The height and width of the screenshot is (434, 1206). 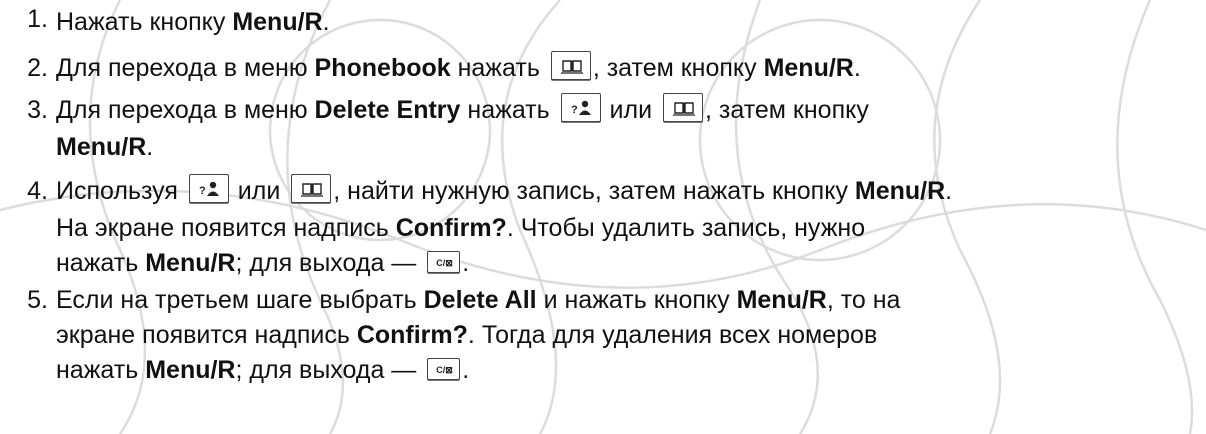 What do you see at coordinates (37, 19) in the screenshot?
I see `step-number: 1.` at bounding box center [37, 19].